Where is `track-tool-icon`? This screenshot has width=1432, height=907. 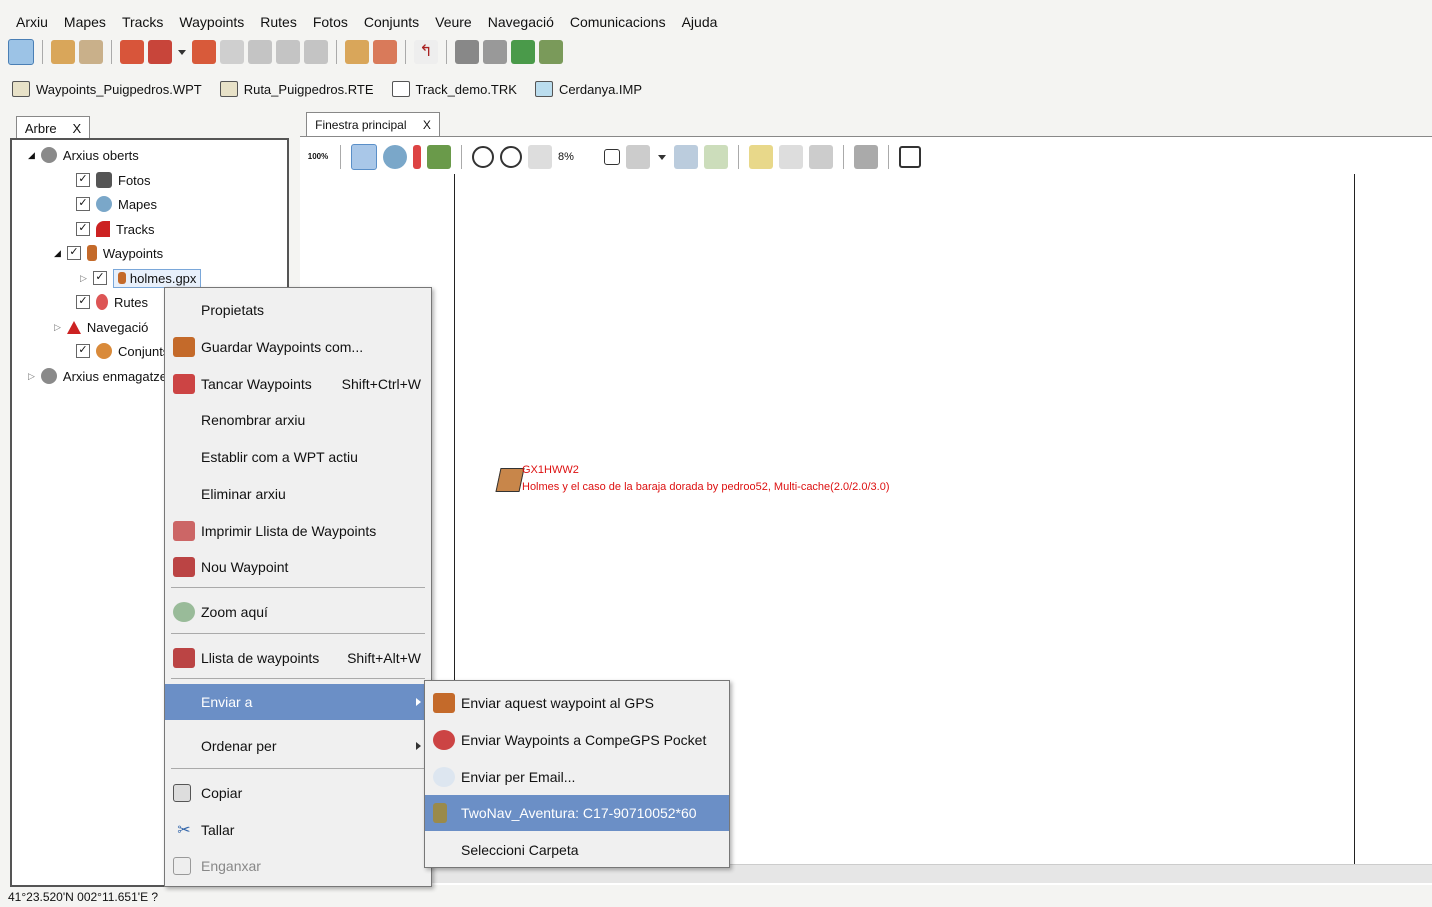 track-tool-icon is located at coordinates (132, 52).